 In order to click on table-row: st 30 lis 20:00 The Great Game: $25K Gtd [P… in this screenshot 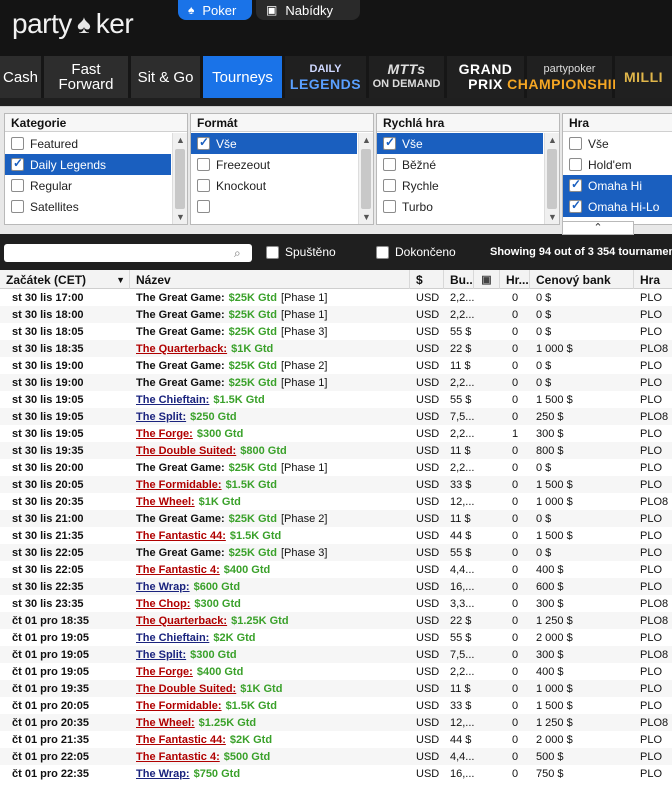, I will do `click(336, 467)`.